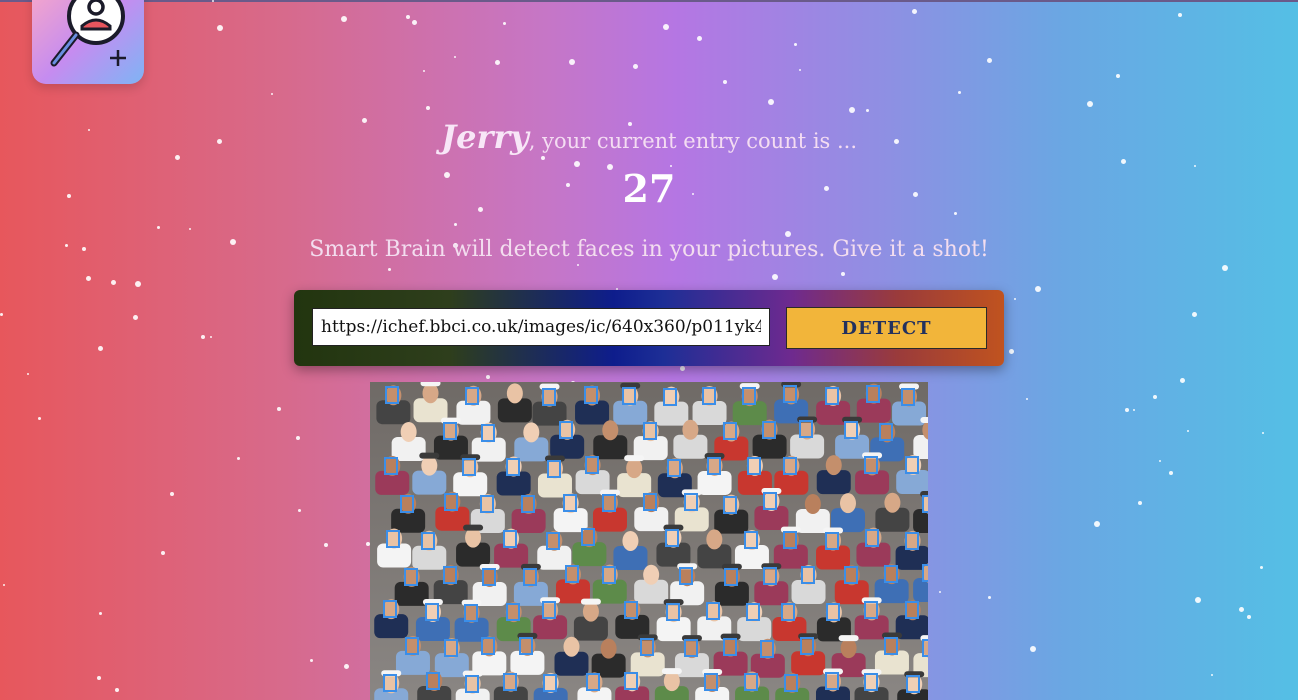 The image size is (1298, 700). What do you see at coordinates (88, 42) in the screenshot?
I see `logo` at bounding box center [88, 42].